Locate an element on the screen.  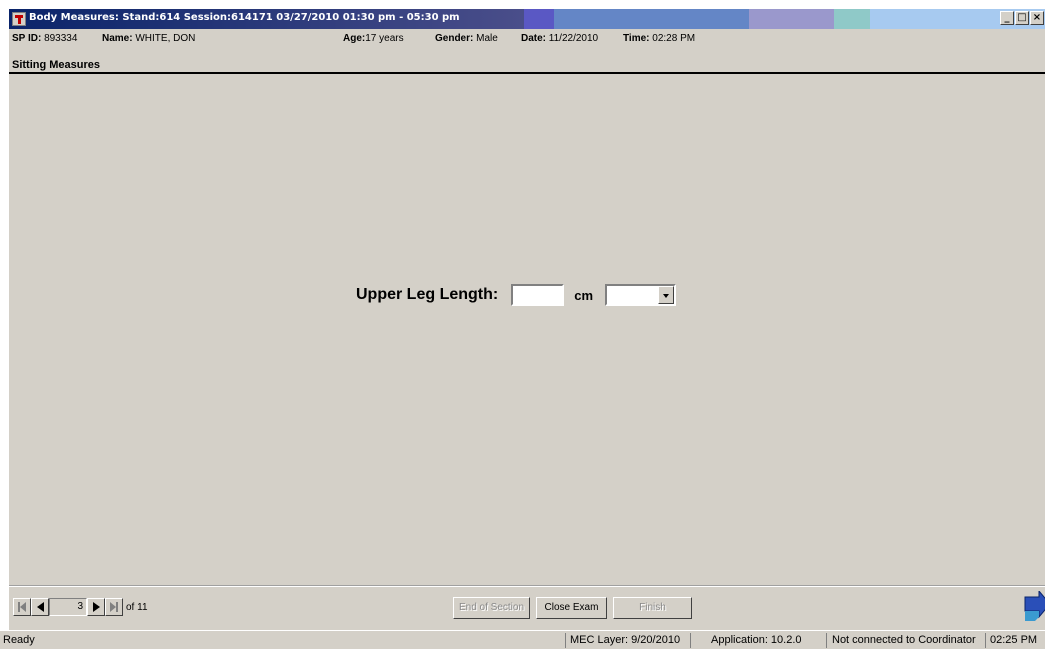
time-label: Time: is located at coordinates (636, 38).